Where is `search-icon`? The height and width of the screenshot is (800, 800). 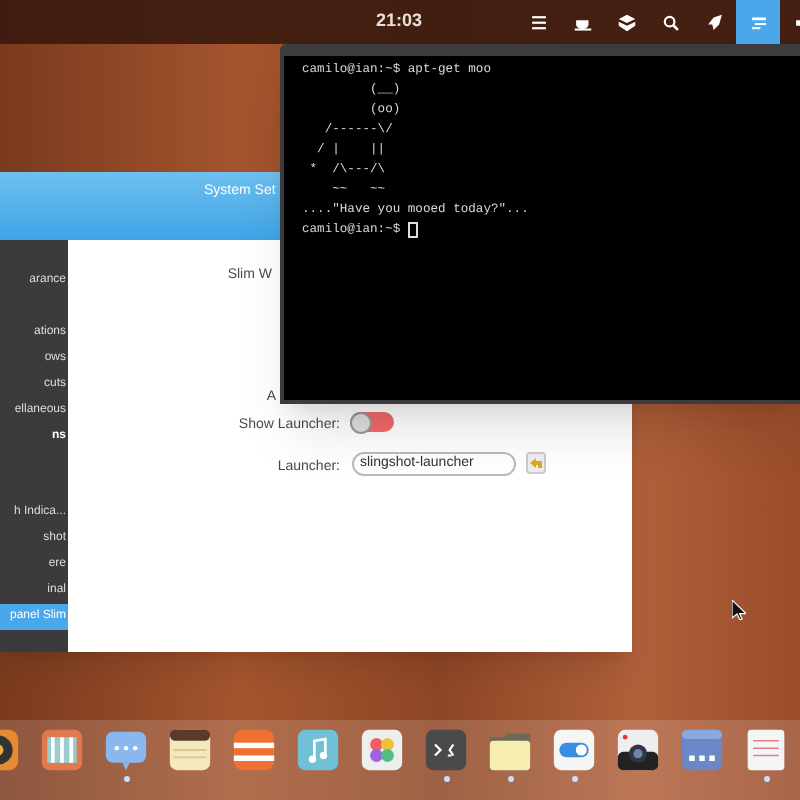 search-icon is located at coordinates (670, 22).